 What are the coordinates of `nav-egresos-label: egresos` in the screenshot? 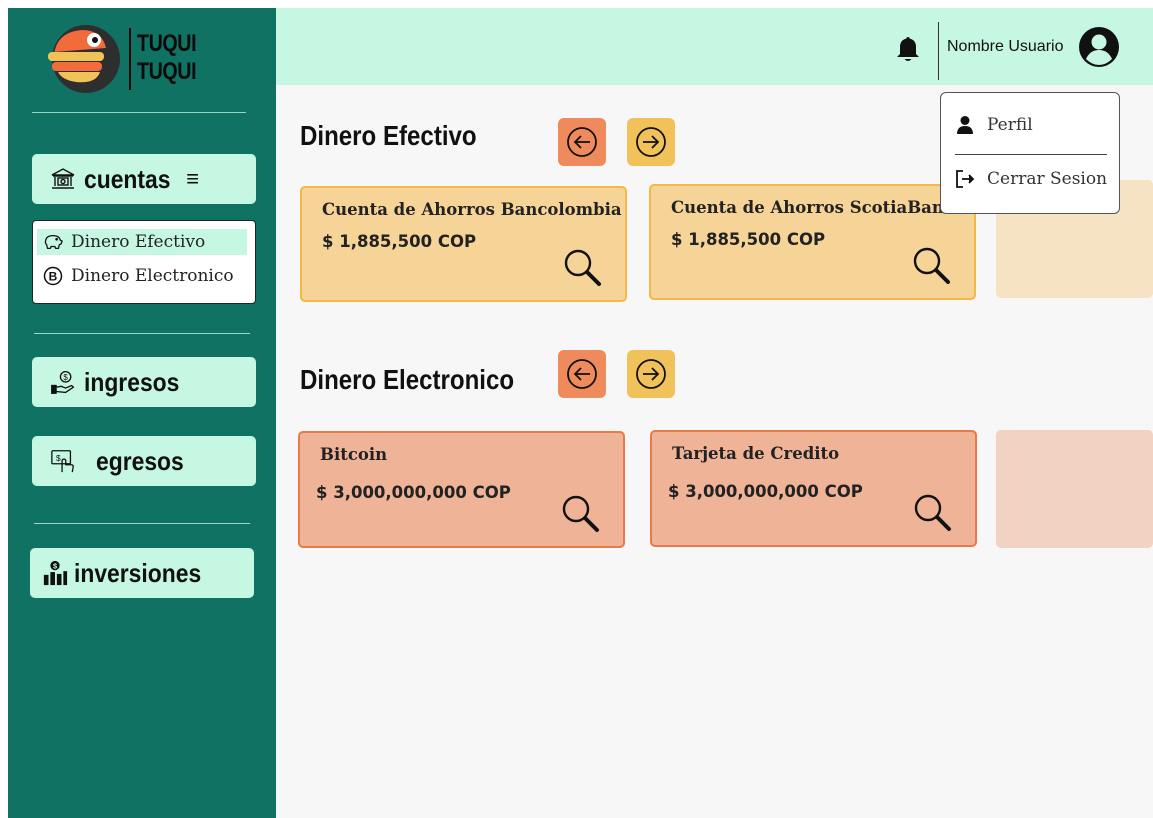 It's located at (140, 460).